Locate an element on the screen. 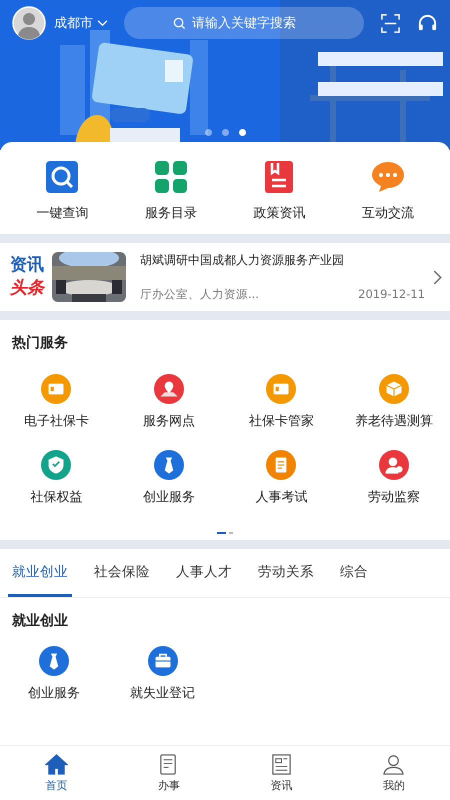 The height and width of the screenshot is (800, 450). scan-icon is located at coordinates (390, 23).